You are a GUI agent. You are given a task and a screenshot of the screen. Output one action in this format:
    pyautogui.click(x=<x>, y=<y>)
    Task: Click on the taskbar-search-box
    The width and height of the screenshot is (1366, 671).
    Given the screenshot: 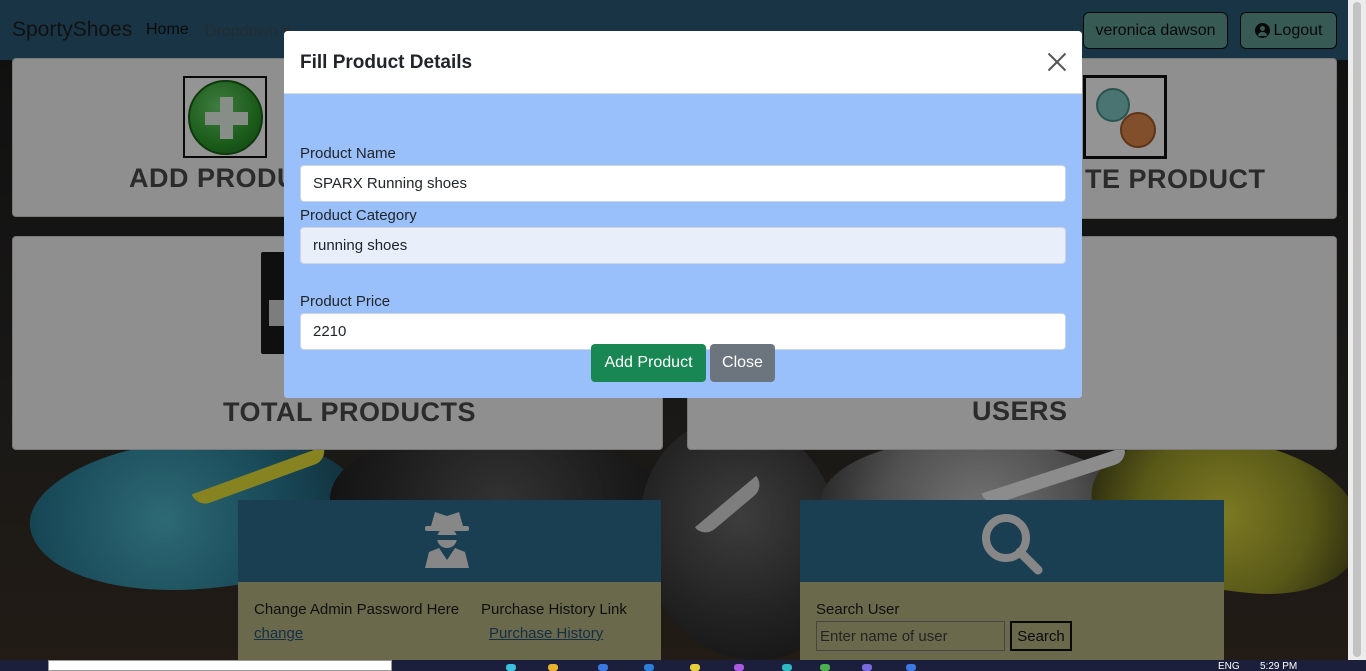 What is the action you would take?
    pyautogui.click(x=220, y=665)
    